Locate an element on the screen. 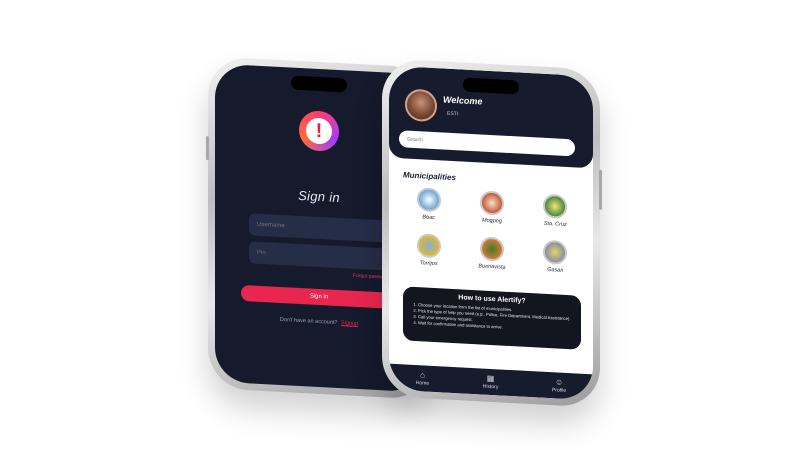  municipality-gasan: Gasan is located at coordinates (555, 263).